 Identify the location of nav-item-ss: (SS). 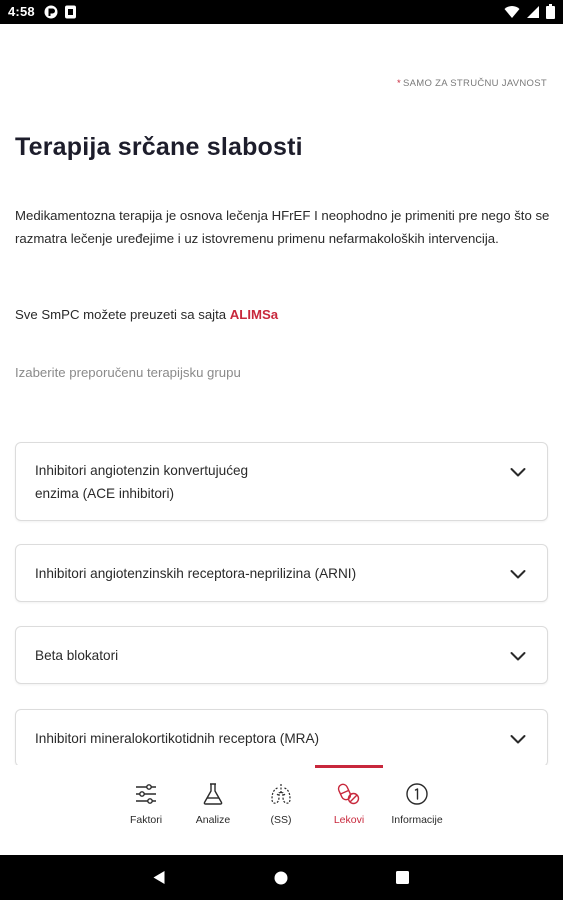
(281, 810).